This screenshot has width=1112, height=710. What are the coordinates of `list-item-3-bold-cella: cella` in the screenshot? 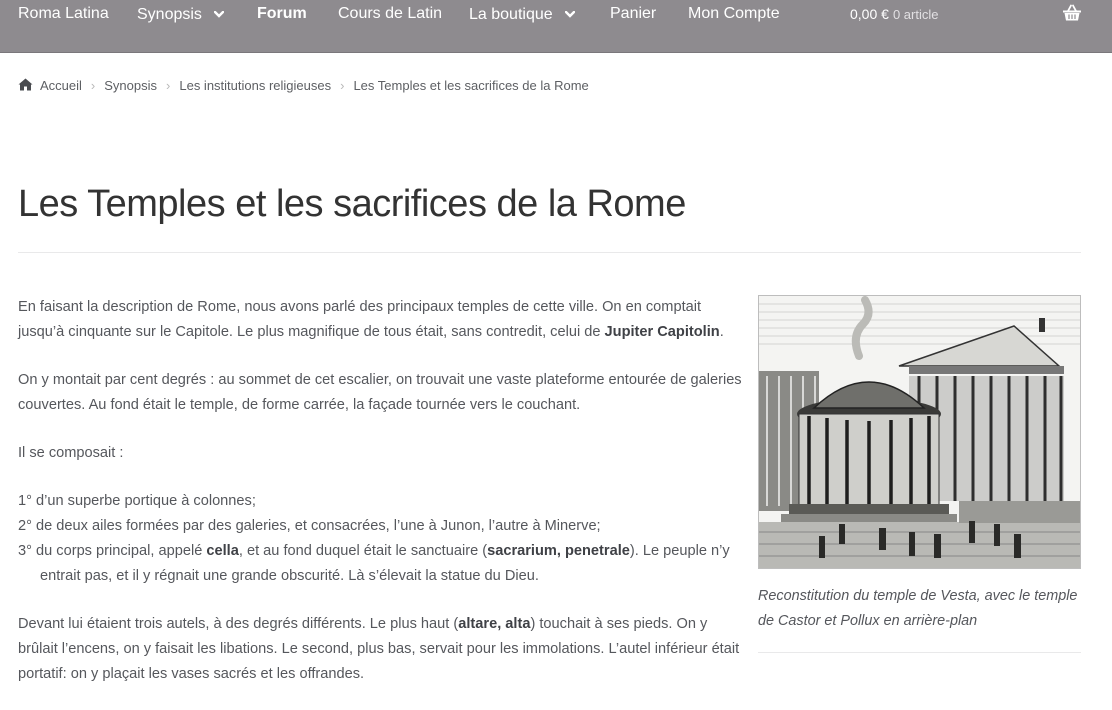 It's located at (222, 551).